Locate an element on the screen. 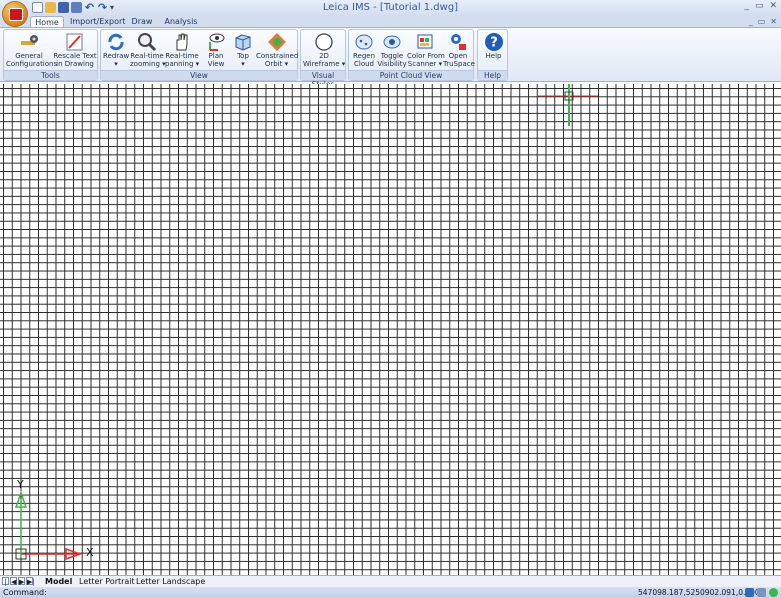 Image resolution: width=781 pixels, height=598 pixels. realtime-zoom-button: Real-time zooming ▾ is located at coordinates (148, 52).